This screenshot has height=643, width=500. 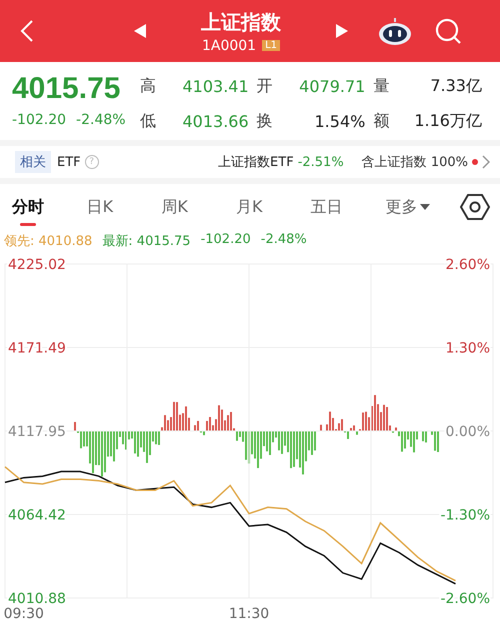 What do you see at coordinates (256, 162) in the screenshot?
I see `etf-name: 上证指数ETF` at bounding box center [256, 162].